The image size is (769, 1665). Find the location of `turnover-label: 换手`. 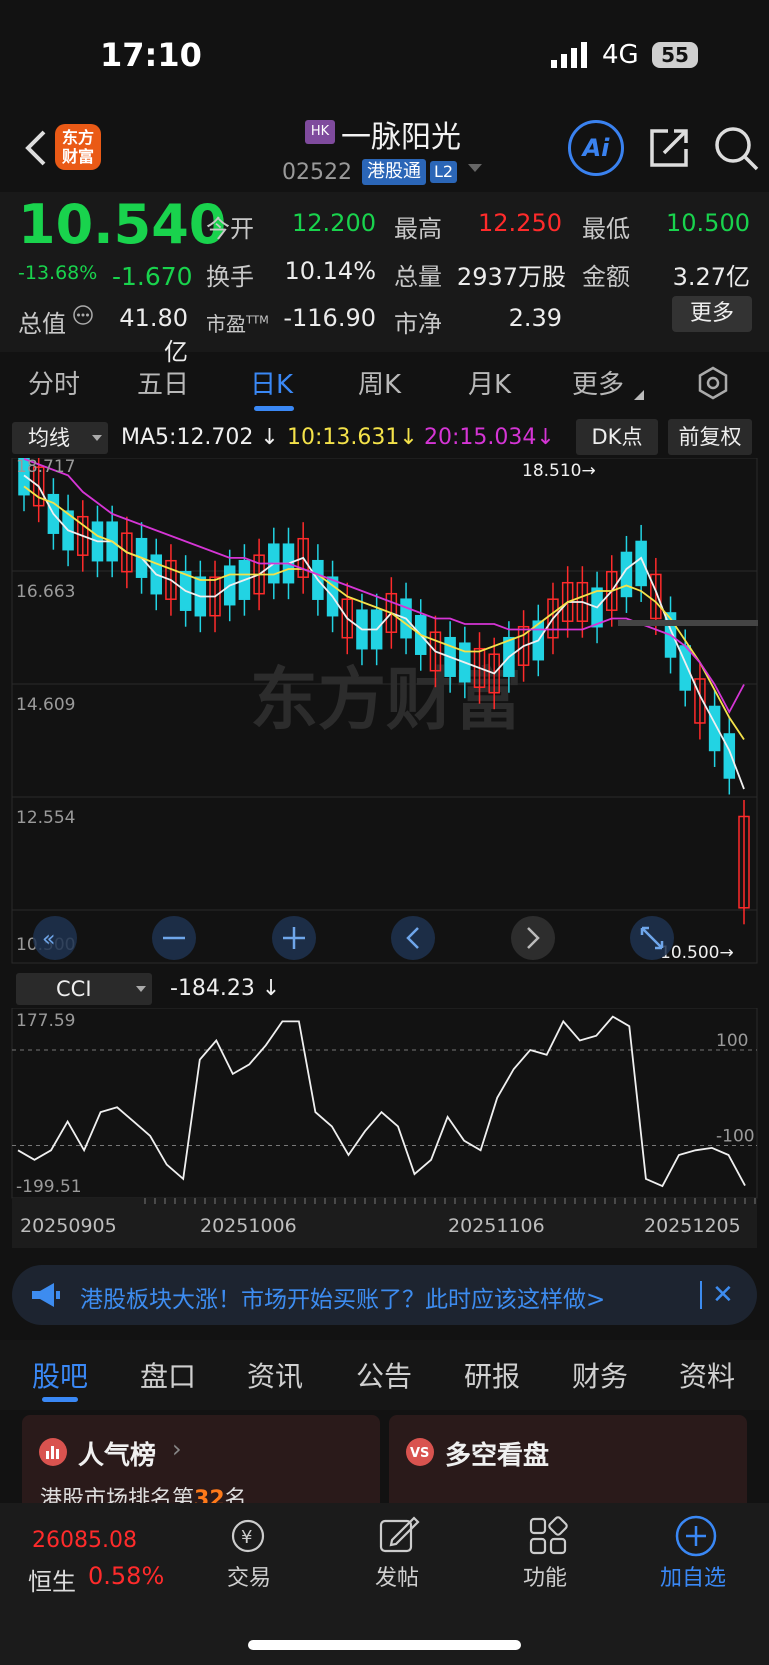

turnover-label: 换手 is located at coordinates (230, 277).